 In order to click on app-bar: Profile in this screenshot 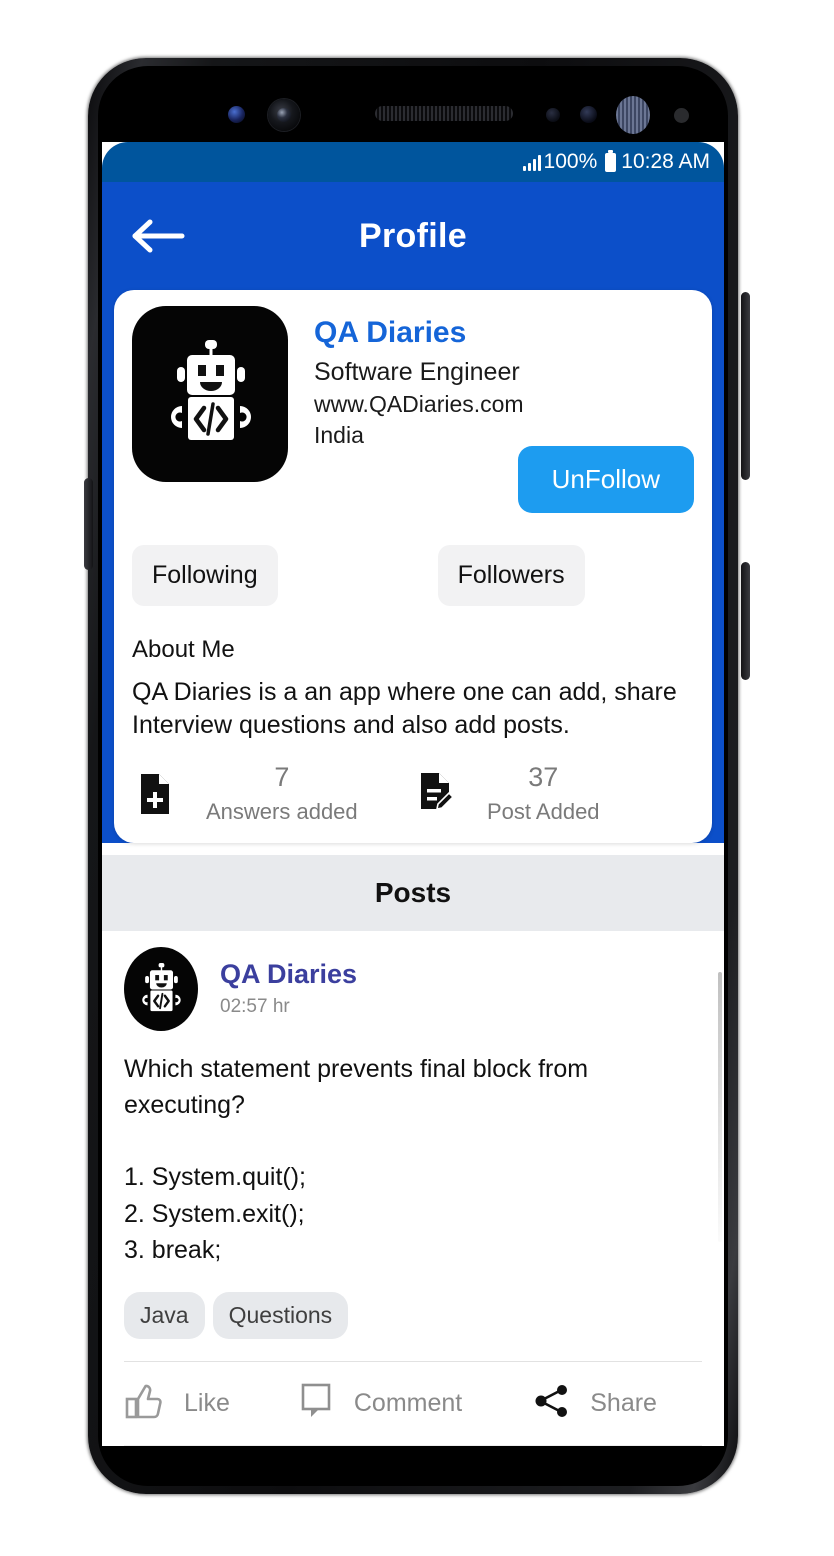, I will do `click(413, 236)`.